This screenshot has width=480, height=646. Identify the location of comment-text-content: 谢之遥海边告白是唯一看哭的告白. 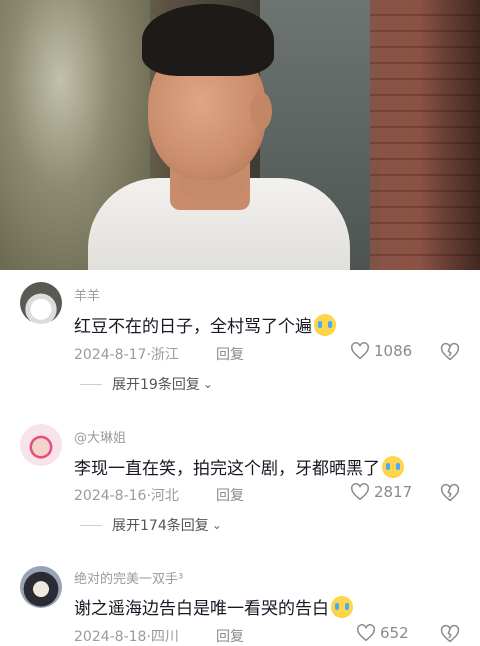
(201, 609).